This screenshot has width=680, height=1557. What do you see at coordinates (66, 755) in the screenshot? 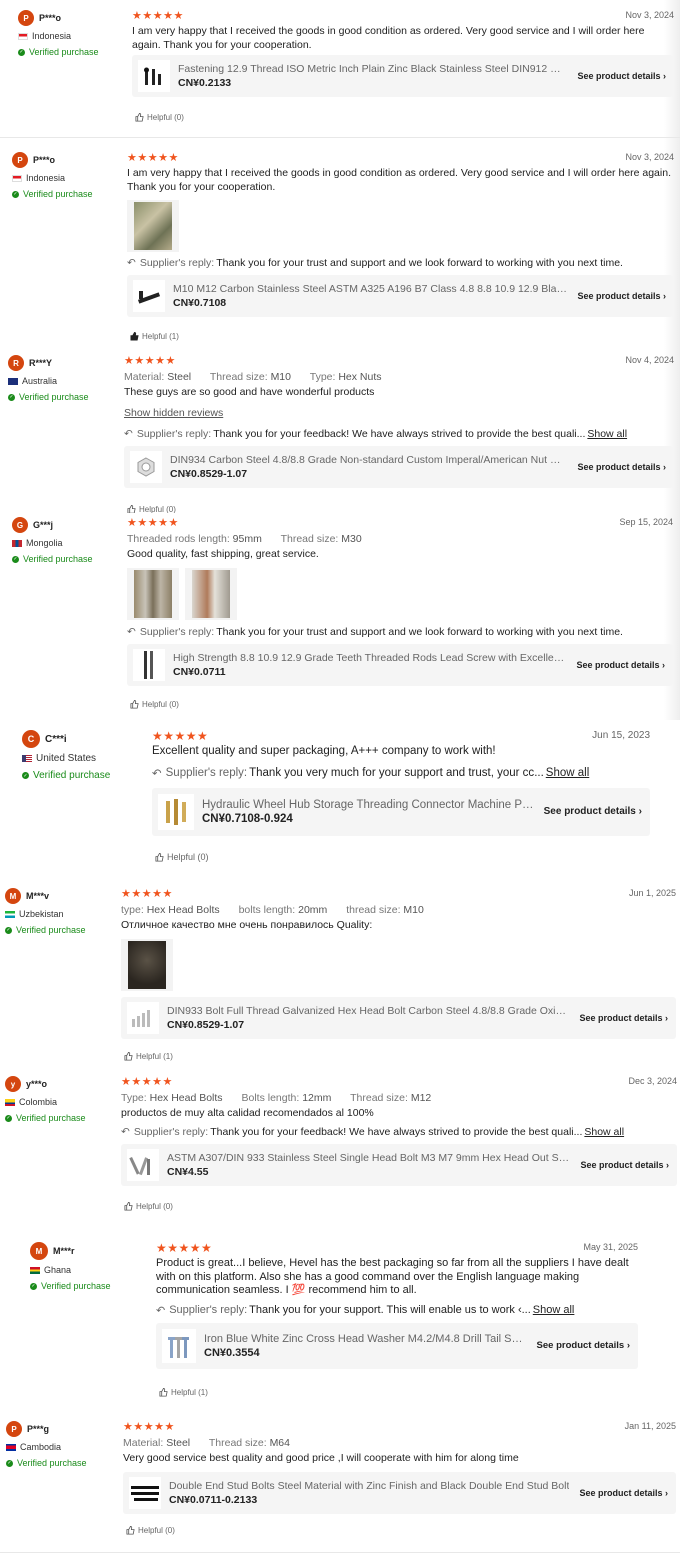
I see `reviewer-info: C C***i United States ✓ Verified purchase` at bounding box center [66, 755].